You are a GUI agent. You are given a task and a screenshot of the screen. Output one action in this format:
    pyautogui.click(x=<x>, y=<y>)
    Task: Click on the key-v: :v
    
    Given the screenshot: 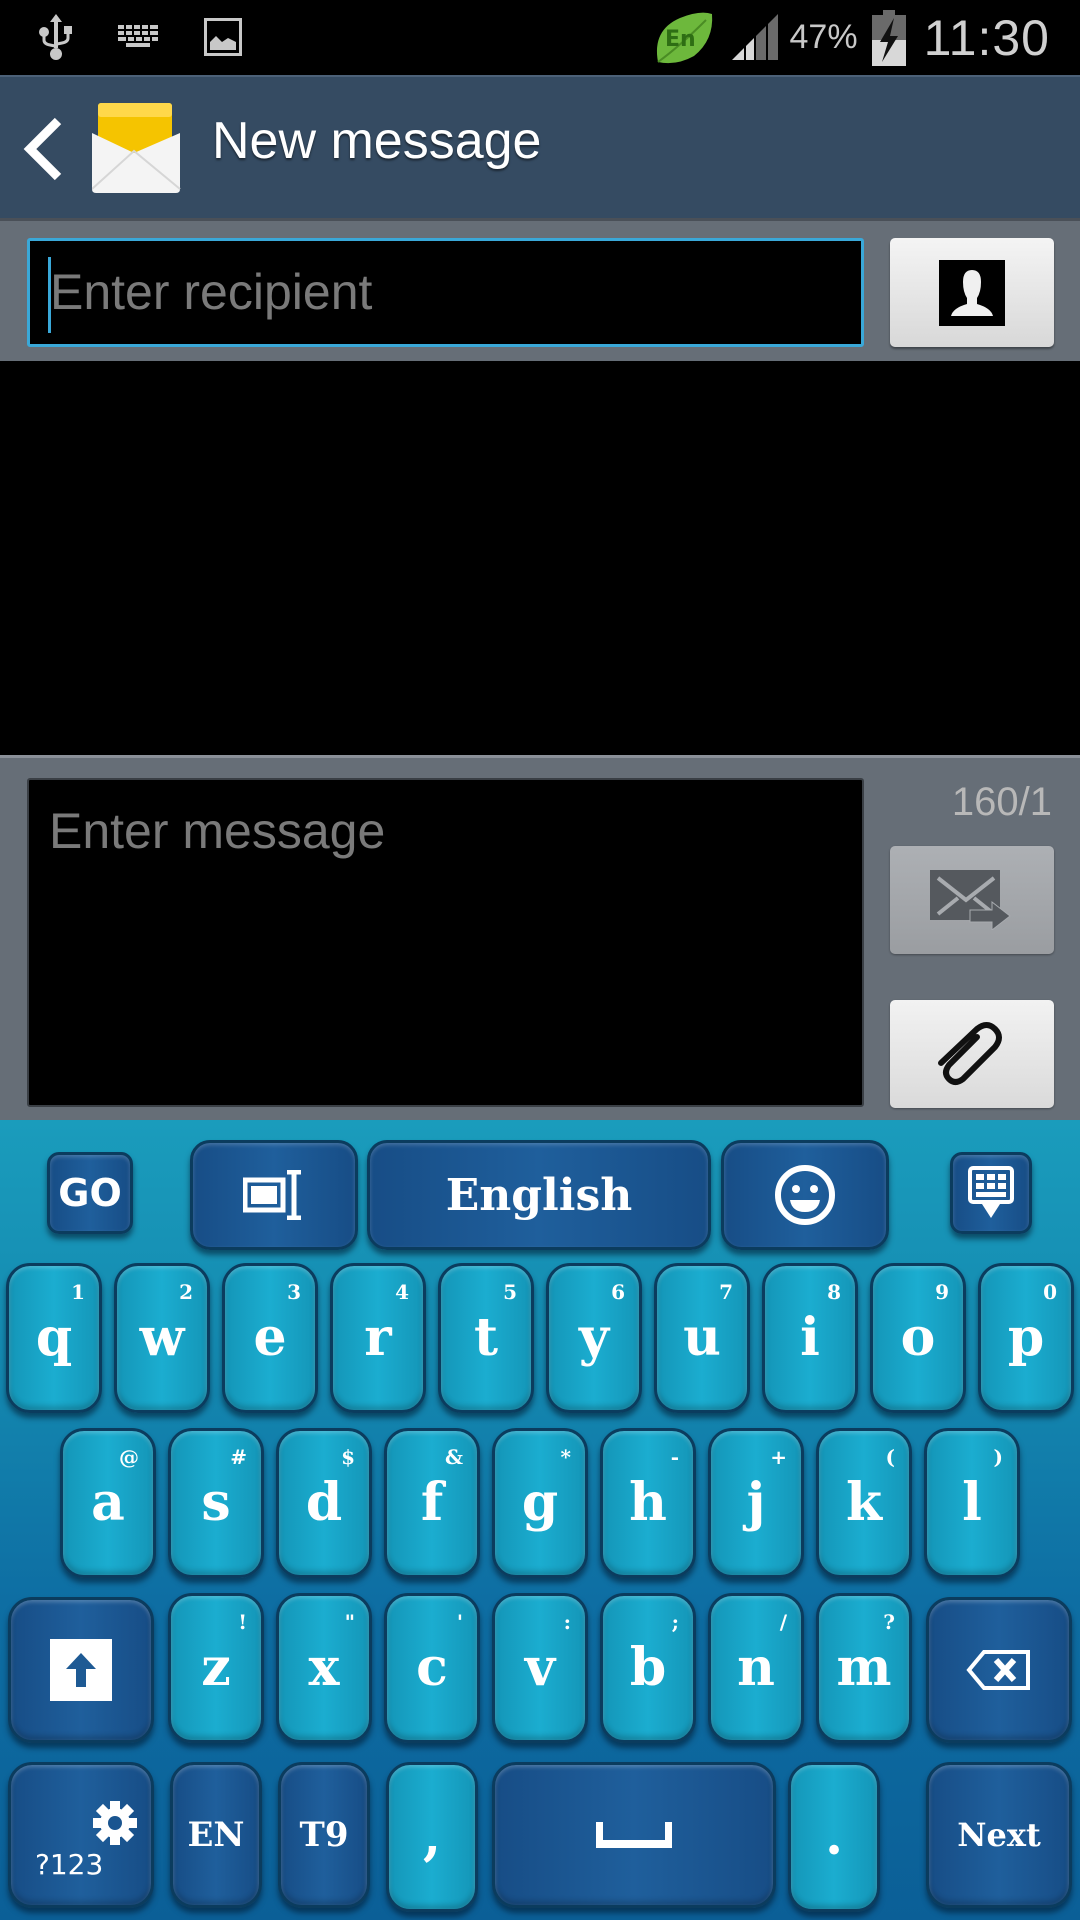 What is the action you would take?
    pyautogui.click(x=540, y=1668)
    